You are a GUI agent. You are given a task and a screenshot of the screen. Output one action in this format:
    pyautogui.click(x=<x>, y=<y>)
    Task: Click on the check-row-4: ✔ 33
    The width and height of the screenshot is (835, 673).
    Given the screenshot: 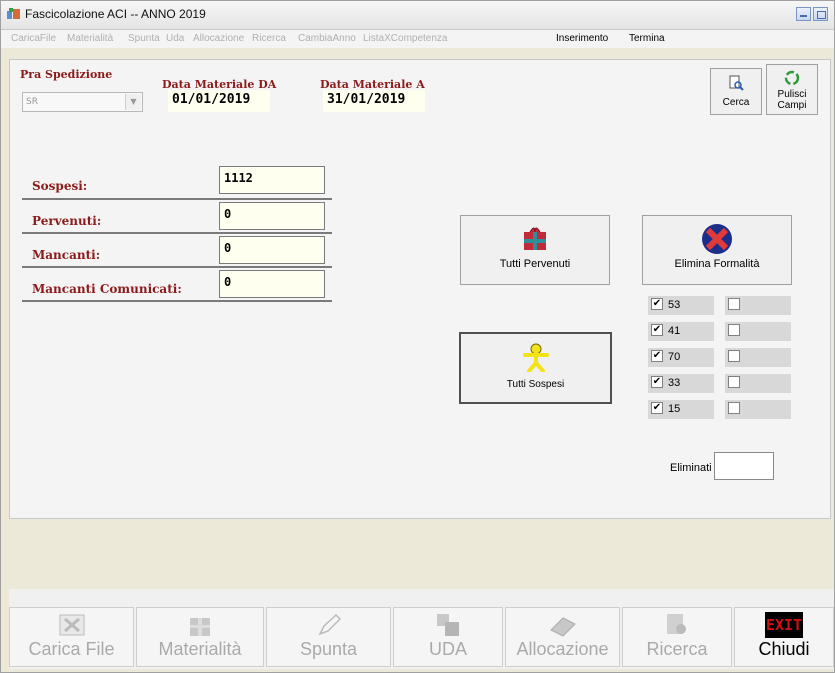 What is the action you would take?
    pyautogui.click(x=723, y=383)
    